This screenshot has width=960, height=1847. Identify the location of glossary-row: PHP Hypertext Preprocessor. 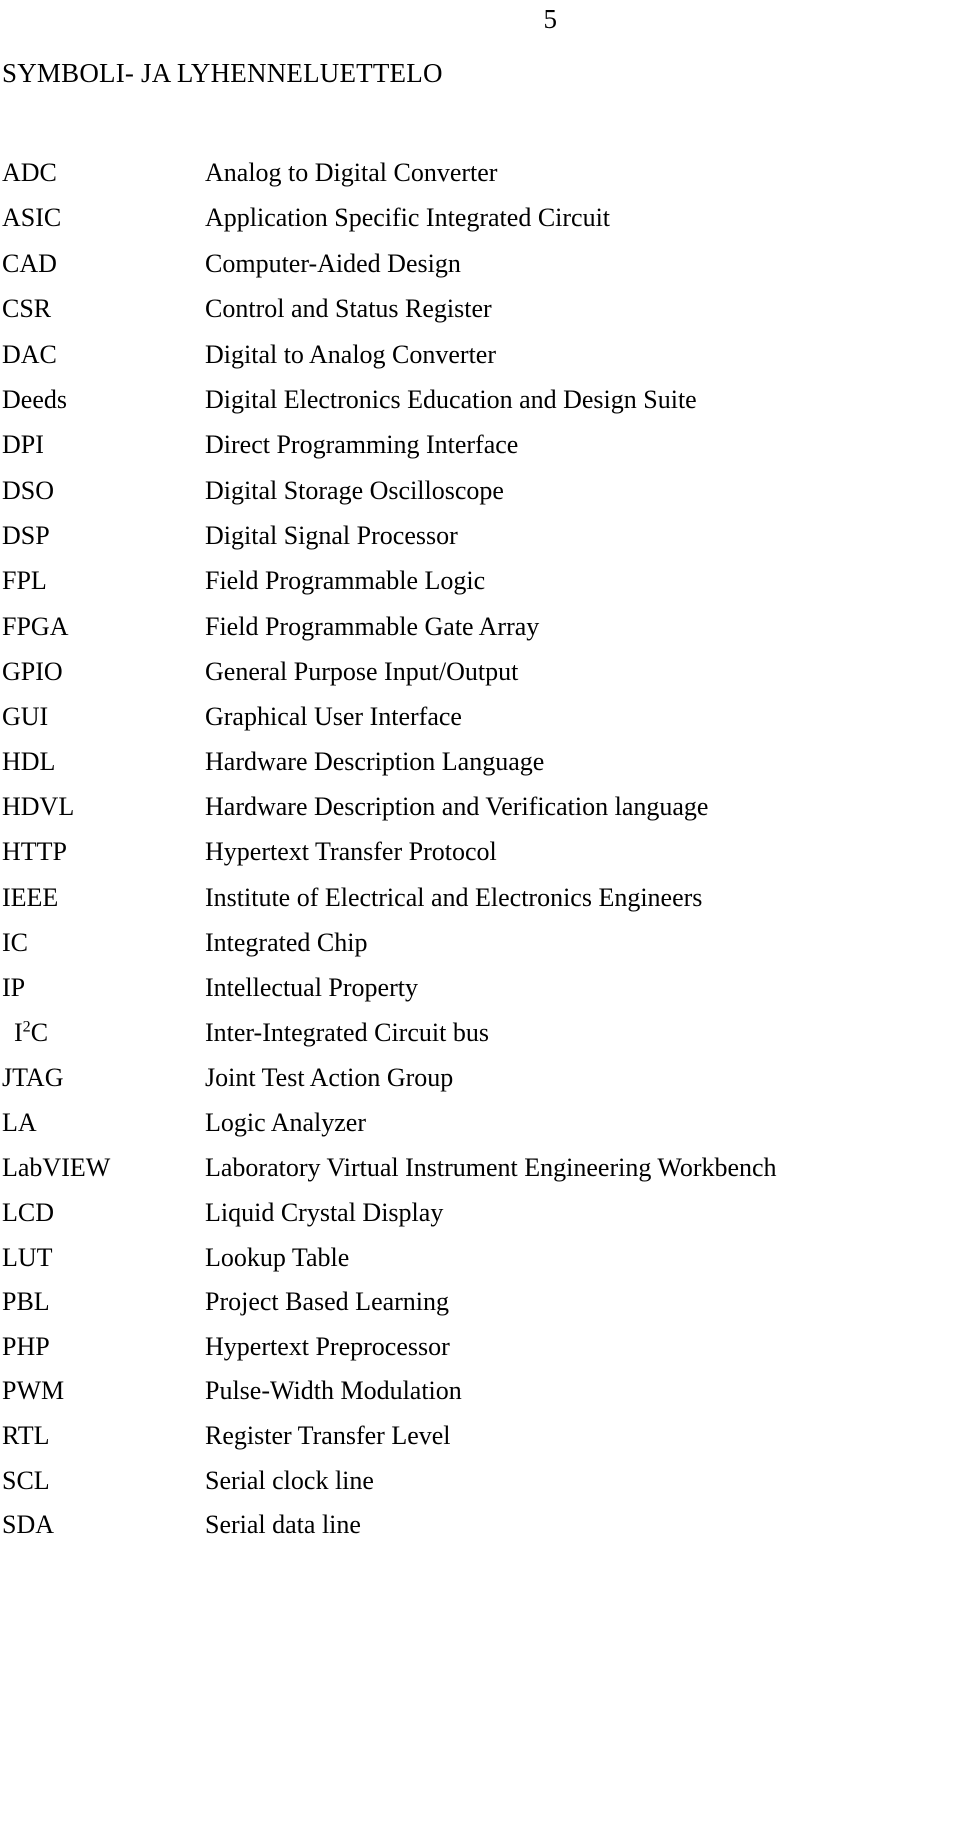
(480, 1354).